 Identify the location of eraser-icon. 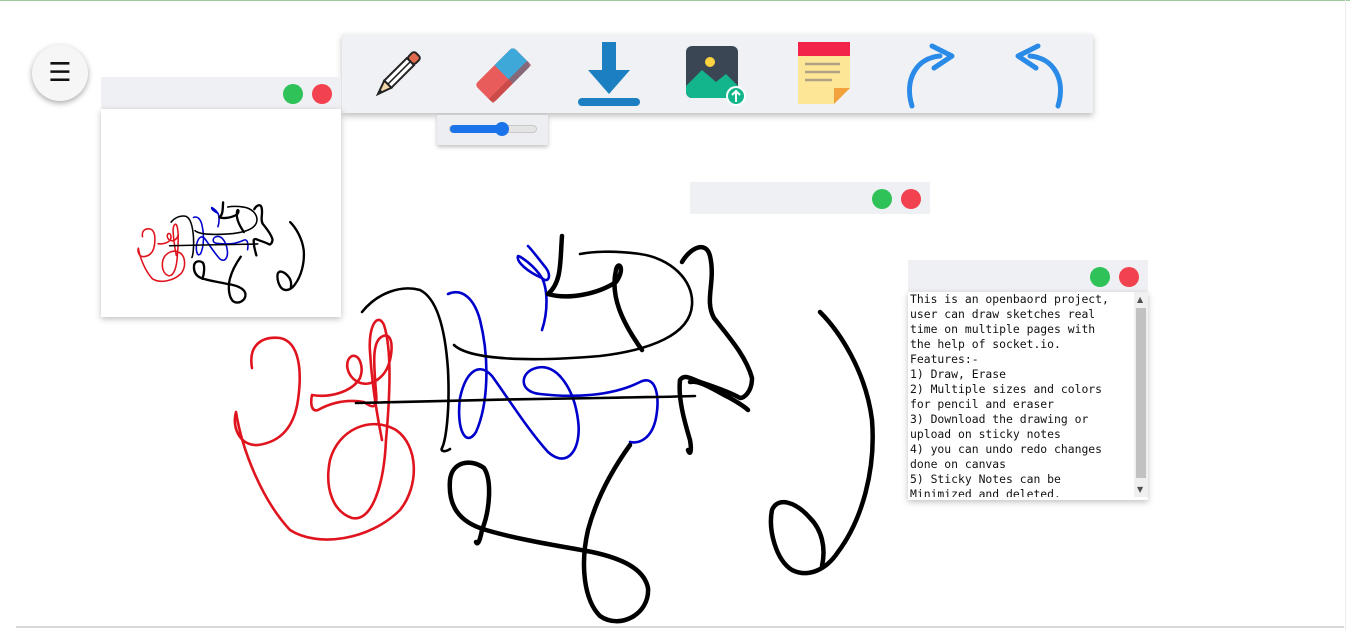
(504, 76).